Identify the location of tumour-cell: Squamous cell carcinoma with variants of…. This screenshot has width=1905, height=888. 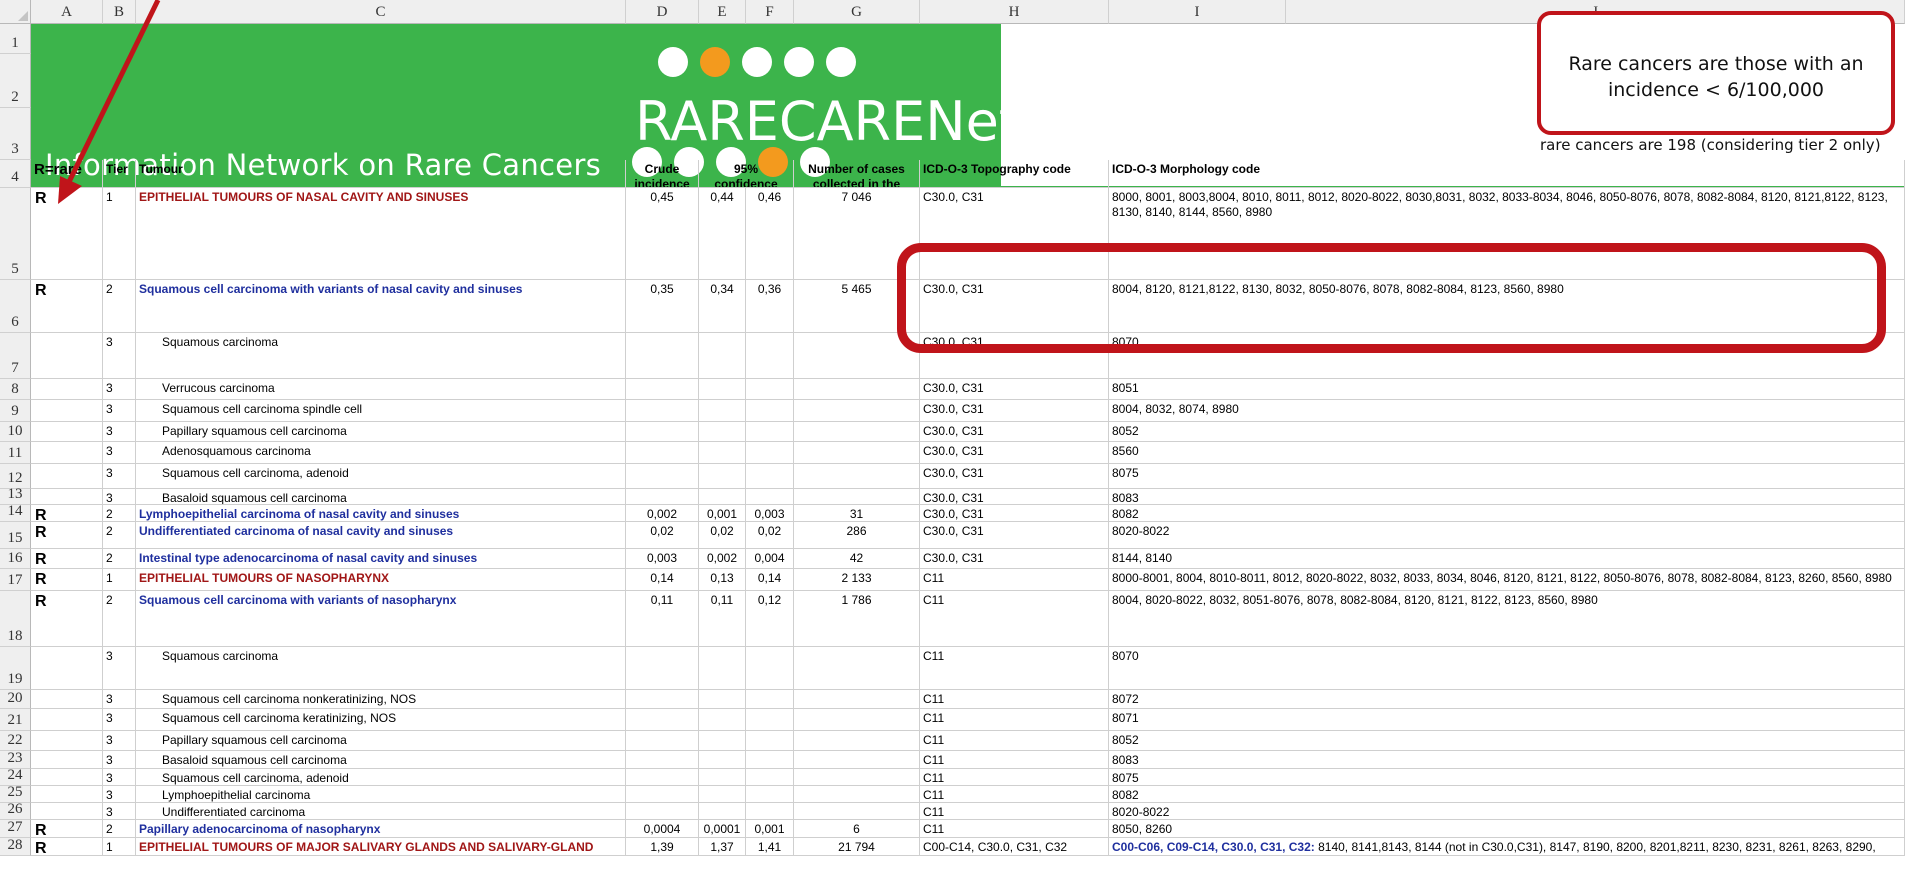
(381, 619).